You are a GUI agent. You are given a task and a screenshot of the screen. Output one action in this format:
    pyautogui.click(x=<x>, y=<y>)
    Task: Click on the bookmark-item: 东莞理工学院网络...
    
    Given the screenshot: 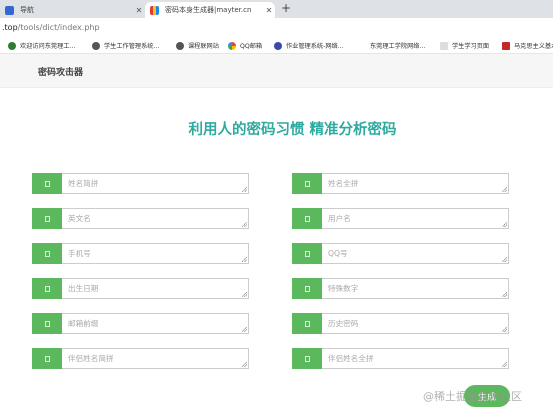 What is the action you would take?
    pyautogui.click(x=397, y=45)
    